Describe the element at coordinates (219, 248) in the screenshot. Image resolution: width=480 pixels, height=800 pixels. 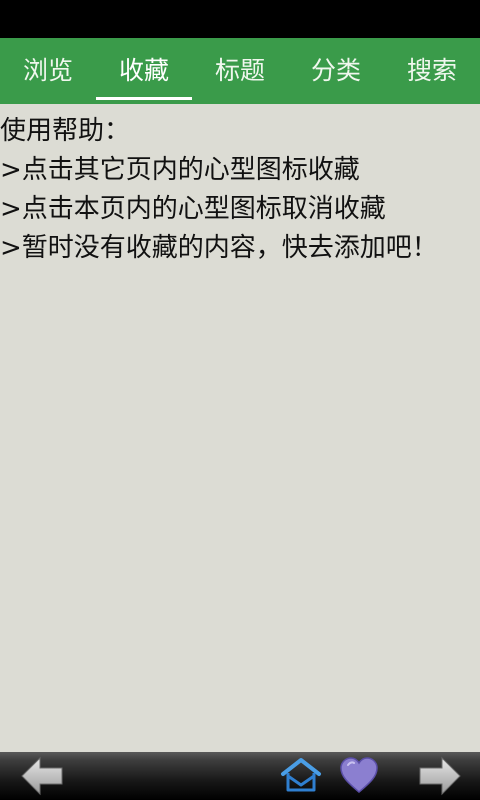
I see `help-line-empty: >暂时没有收藏的内容，快去添加吧！` at that location.